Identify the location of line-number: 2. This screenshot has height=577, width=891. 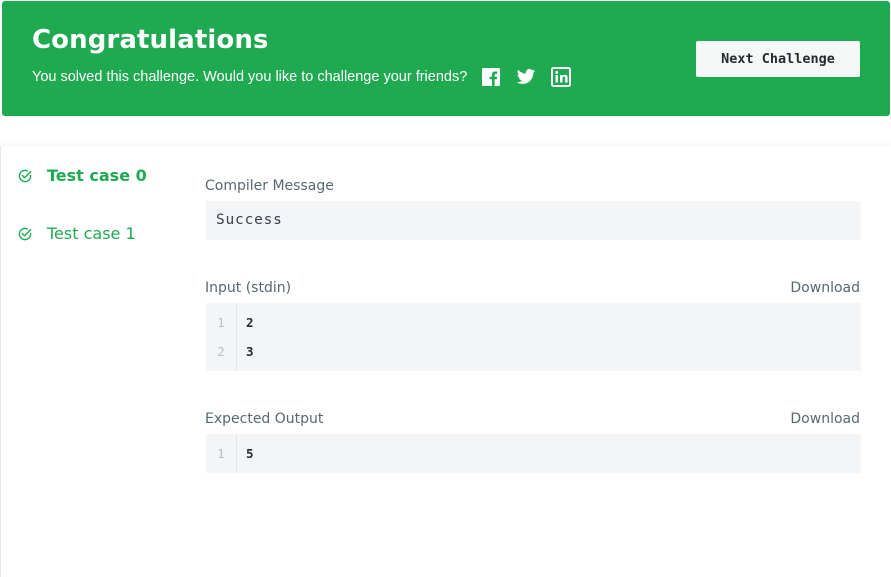
(221, 351).